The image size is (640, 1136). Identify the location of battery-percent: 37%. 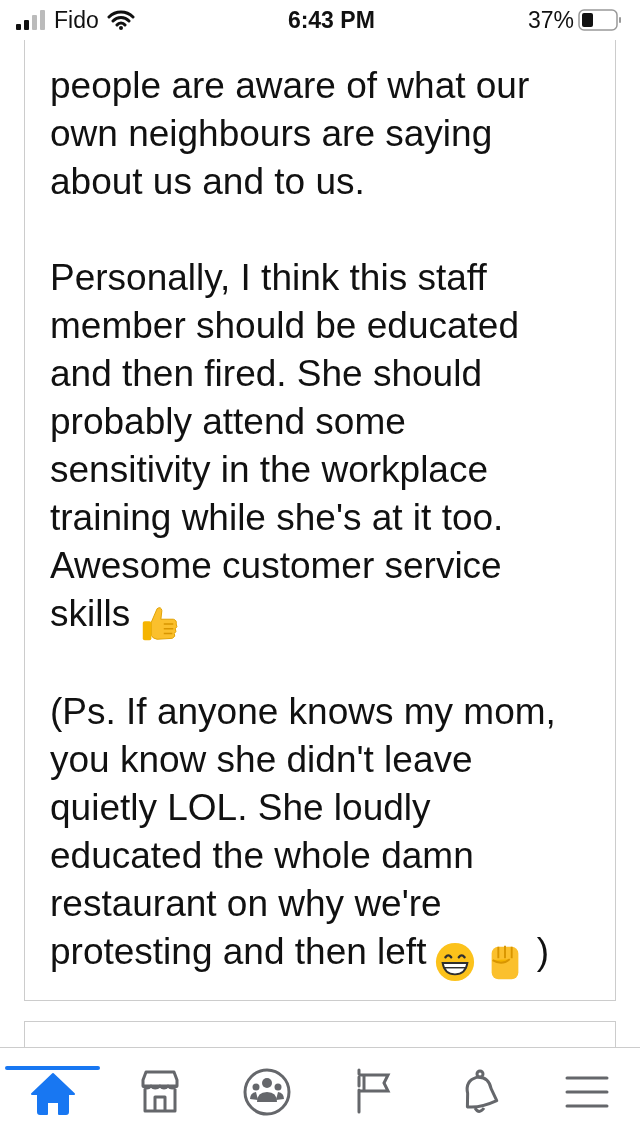
(550, 20).